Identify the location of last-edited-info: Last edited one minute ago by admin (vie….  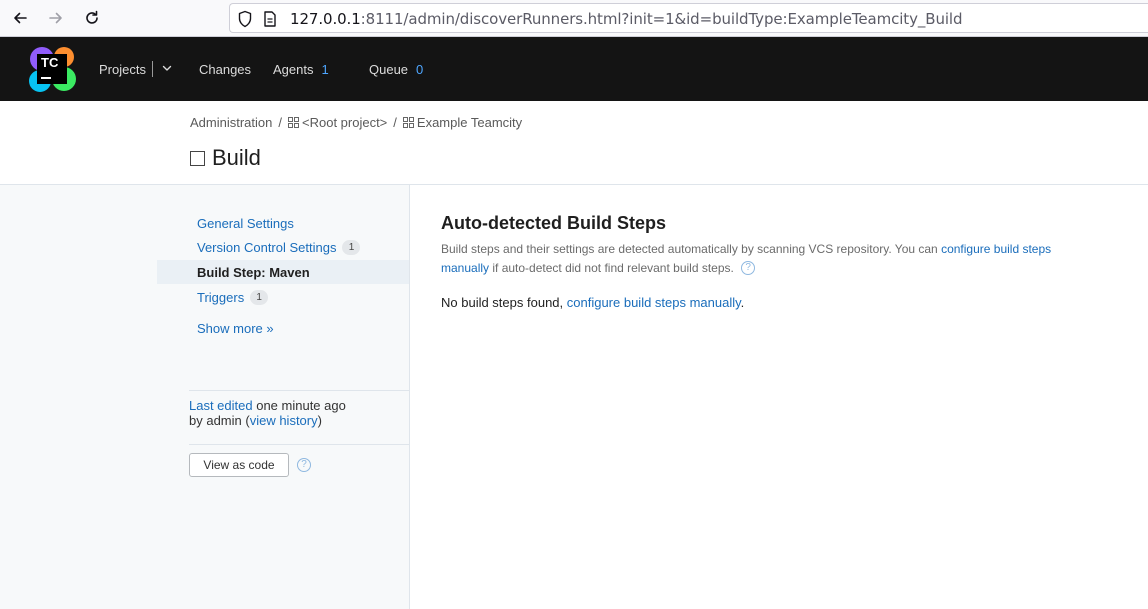
(267, 413).